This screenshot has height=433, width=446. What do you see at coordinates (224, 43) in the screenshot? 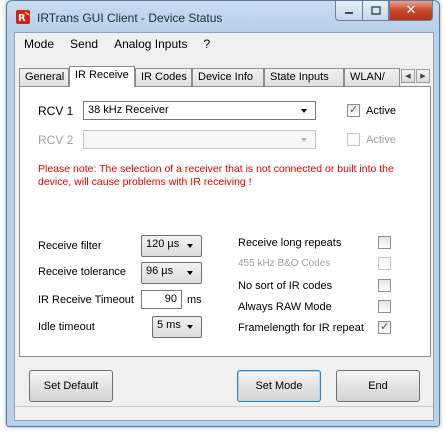
I see `menu-bar: Mode Send Analog Inputs ?` at bounding box center [224, 43].